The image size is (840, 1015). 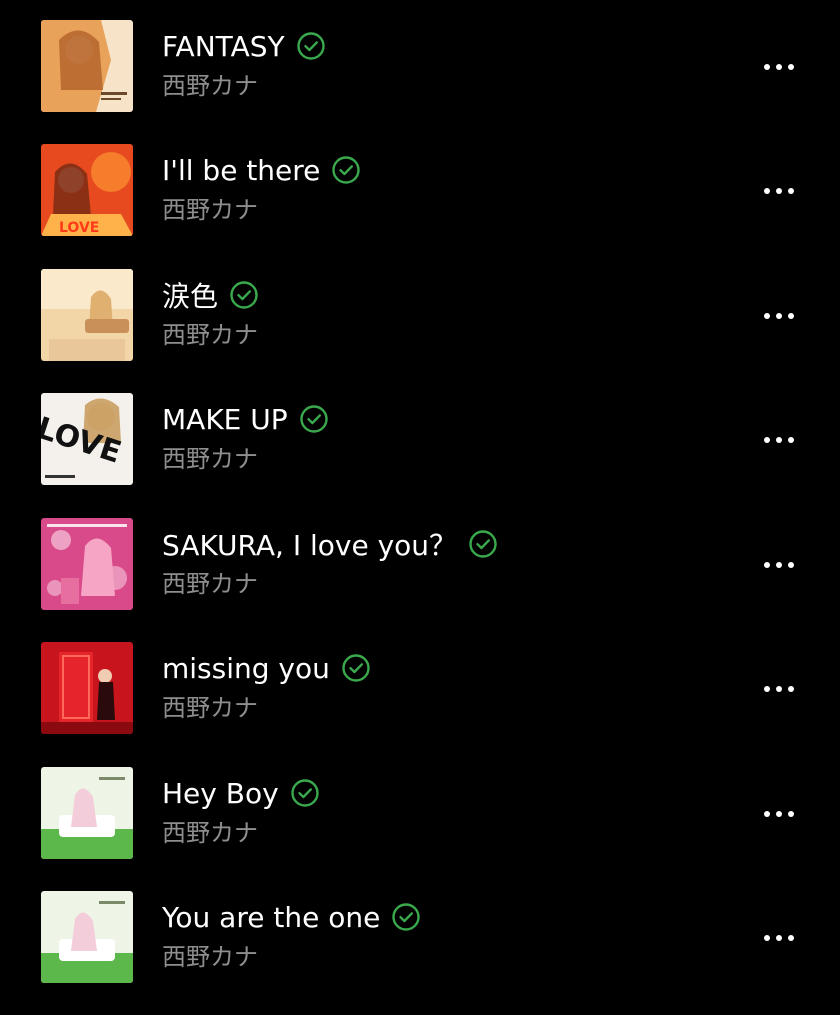 What do you see at coordinates (223, 46) in the screenshot?
I see `song-title: FANTASY` at bounding box center [223, 46].